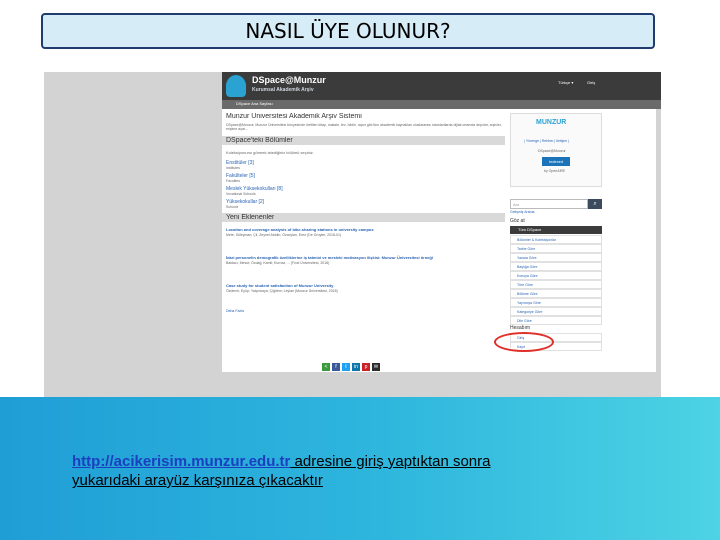 The width and height of the screenshot is (720, 540). Describe the element at coordinates (556, 302) in the screenshot. I see `browse-item: Yayıncıya Göre` at that location.